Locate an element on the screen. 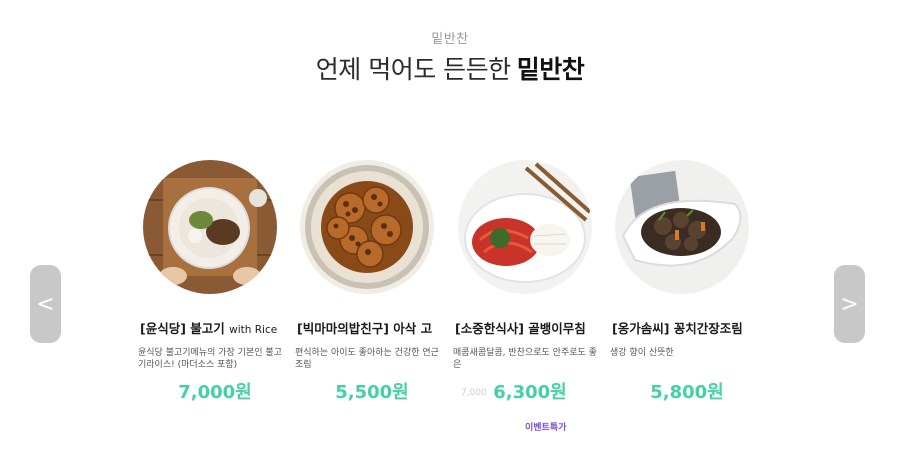 This screenshot has height=456, width=900. event-badge: 이벤트특가 is located at coordinates (546, 428).